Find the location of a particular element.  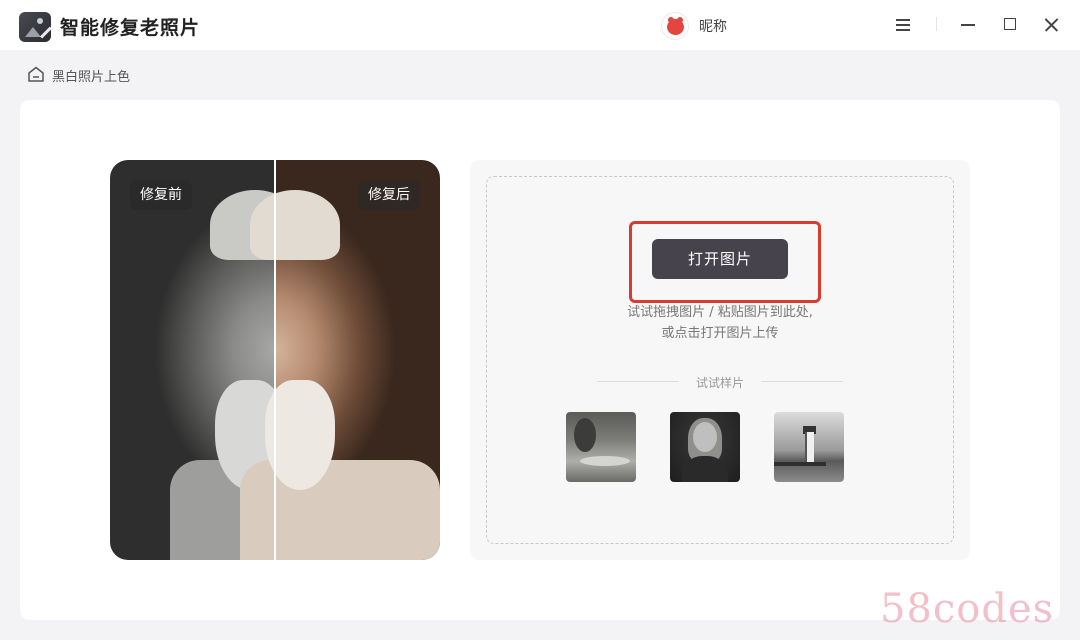

samples-label: 试试样片 is located at coordinates (719, 383).